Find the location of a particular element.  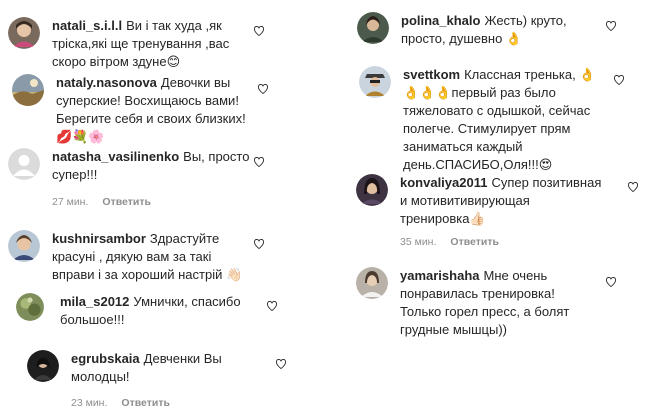

comment-line: Жесть) круто, is located at coordinates (525, 20).